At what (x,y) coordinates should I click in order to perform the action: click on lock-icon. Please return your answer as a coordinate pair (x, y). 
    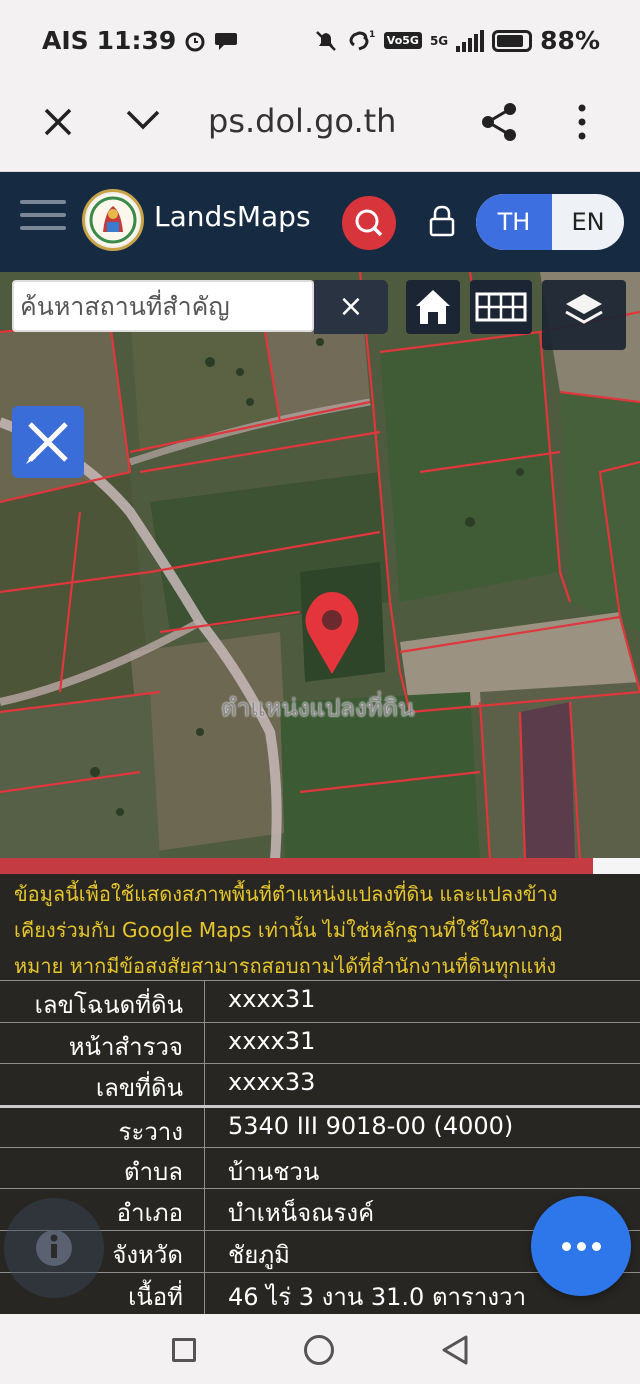
    Looking at the image, I should click on (442, 221).